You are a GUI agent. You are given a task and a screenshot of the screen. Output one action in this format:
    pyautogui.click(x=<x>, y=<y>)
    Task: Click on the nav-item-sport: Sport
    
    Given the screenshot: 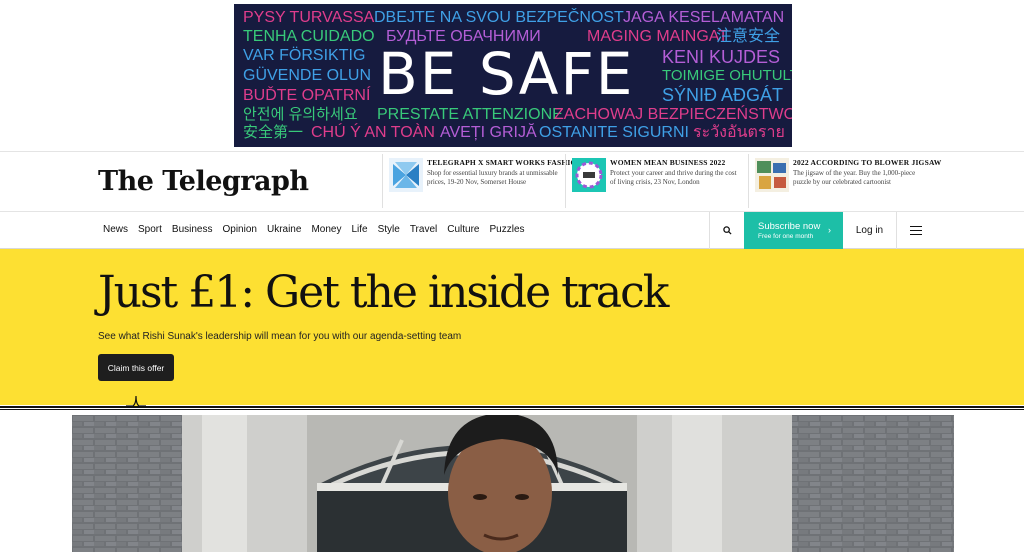 What is the action you would take?
    pyautogui.click(x=150, y=229)
    